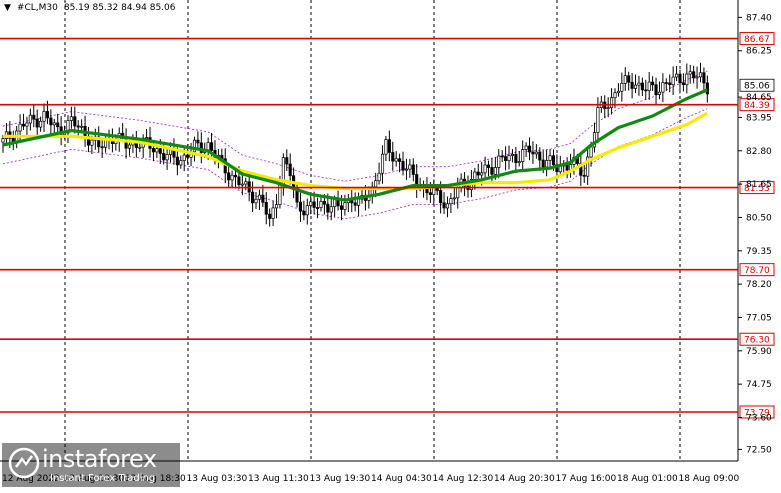 This screenshot has width=781, height=493. I want to click on y-tick-label: 73.60, so click(759, 419).